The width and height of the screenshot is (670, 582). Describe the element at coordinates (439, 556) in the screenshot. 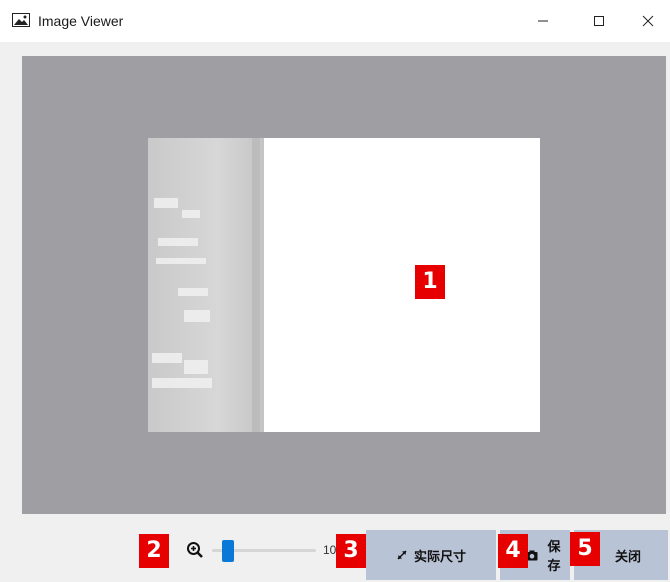

I see `actual-size-label: 实际尺寸` at that location.